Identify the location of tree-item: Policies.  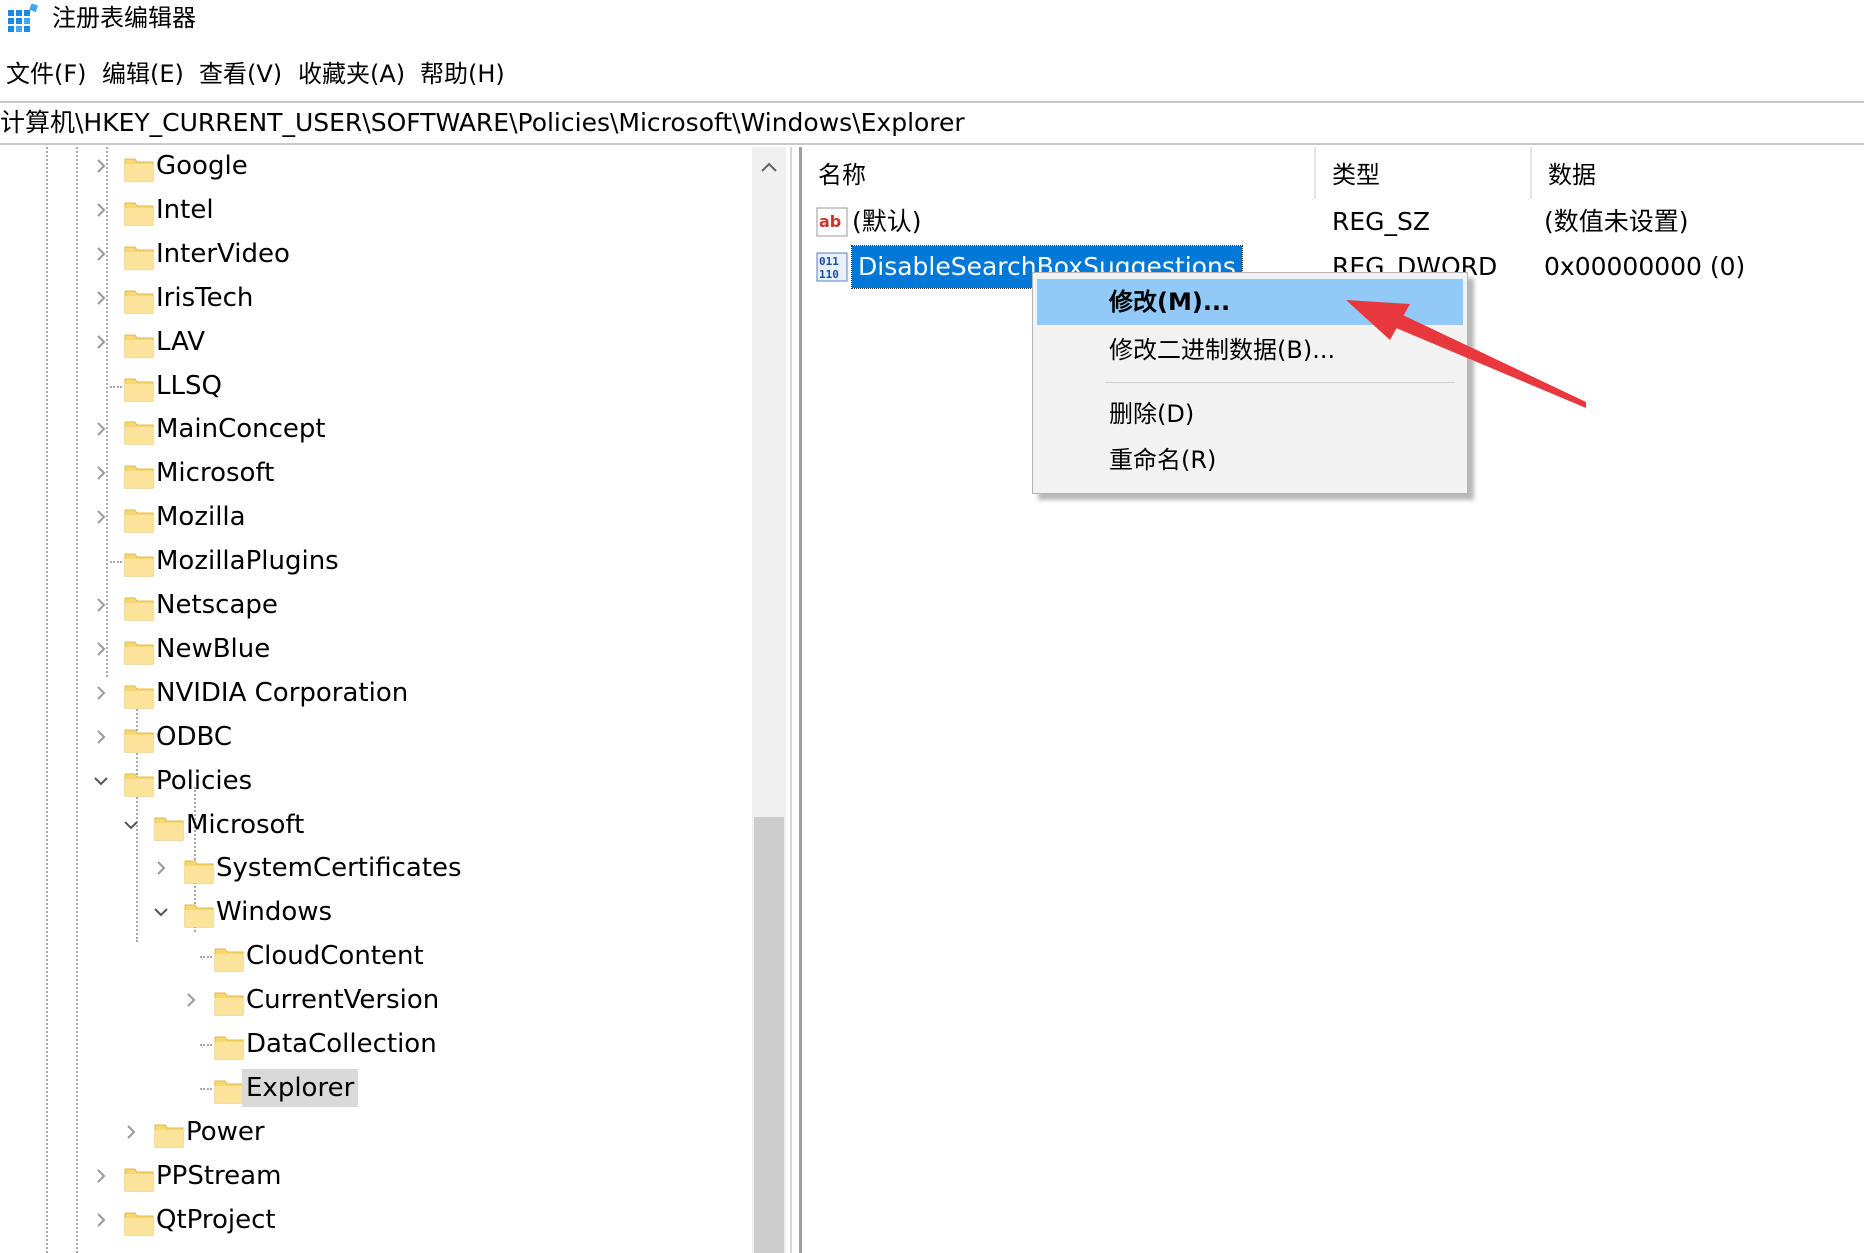
(375, 782).